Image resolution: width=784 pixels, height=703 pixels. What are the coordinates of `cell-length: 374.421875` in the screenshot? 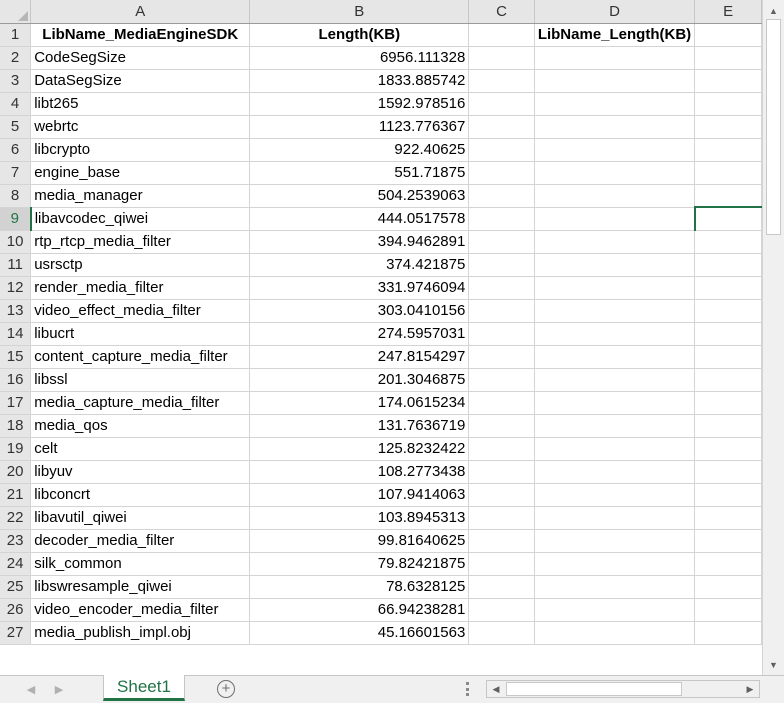 It's located at (359, 265).